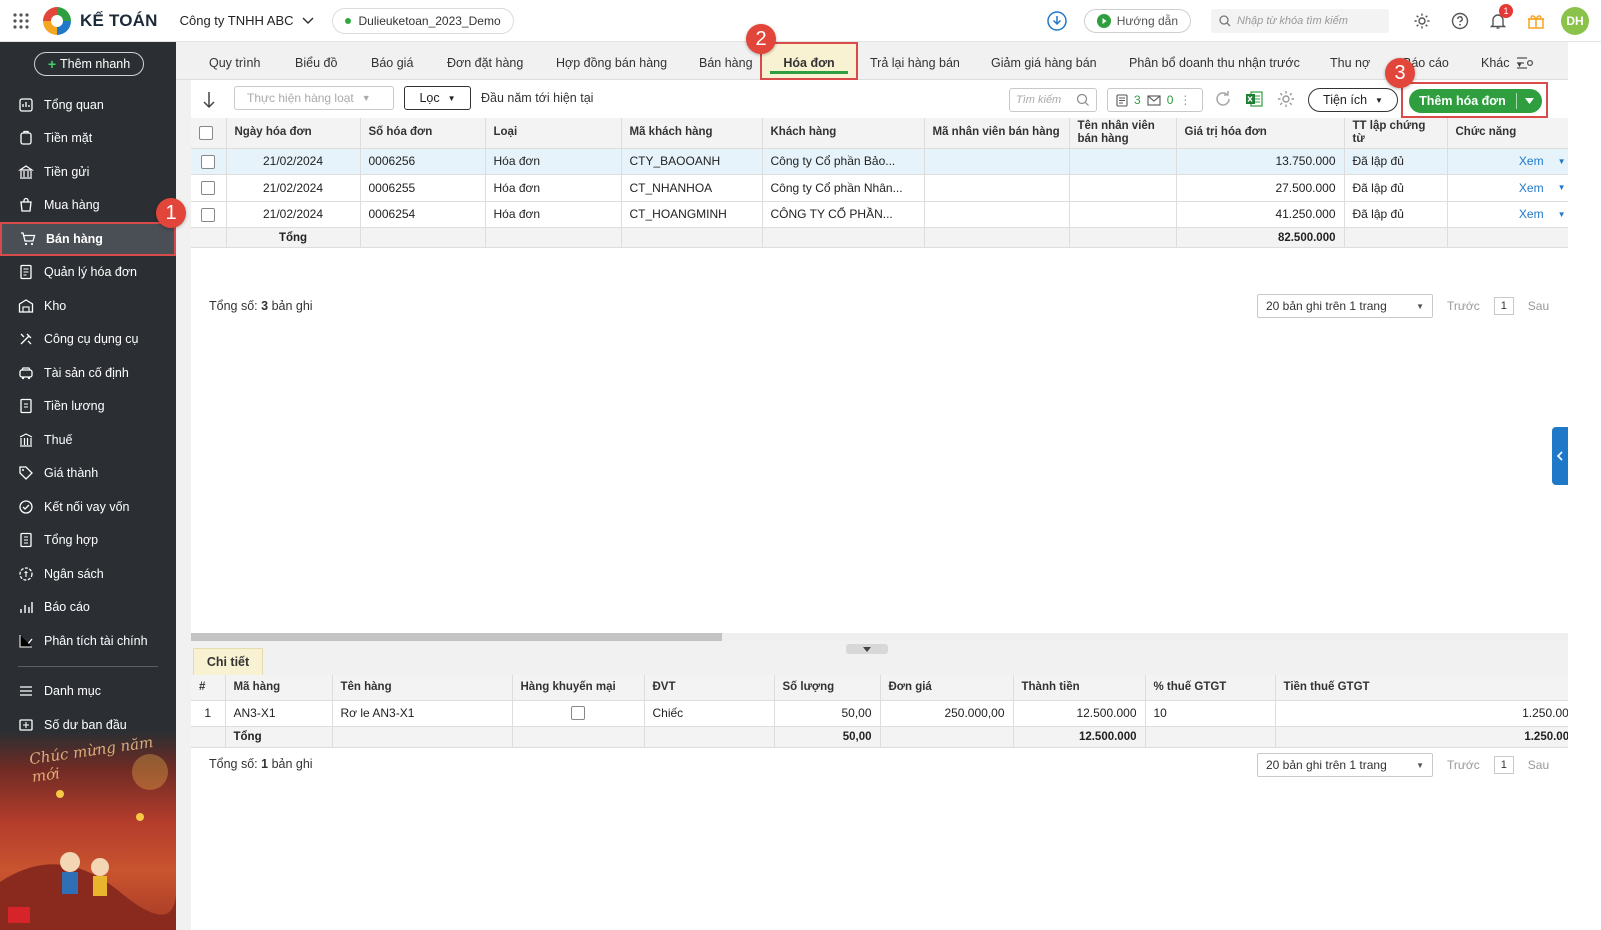  I want to click on sidebar-item-9: Tiền lương, so click(88, 407).